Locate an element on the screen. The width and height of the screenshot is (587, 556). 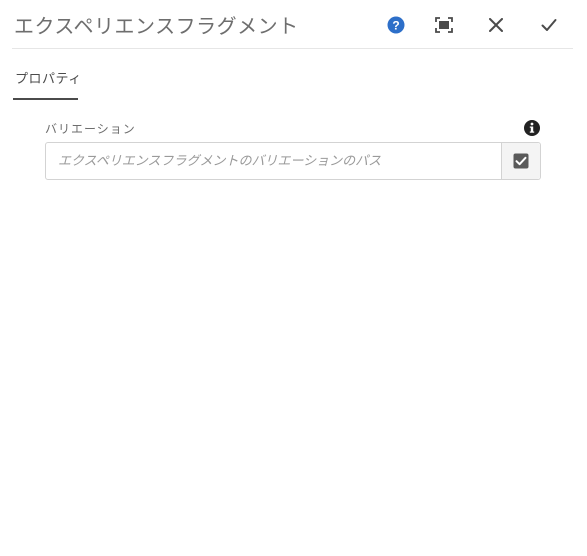
path-picker-button is located at coordinates (520, 161).